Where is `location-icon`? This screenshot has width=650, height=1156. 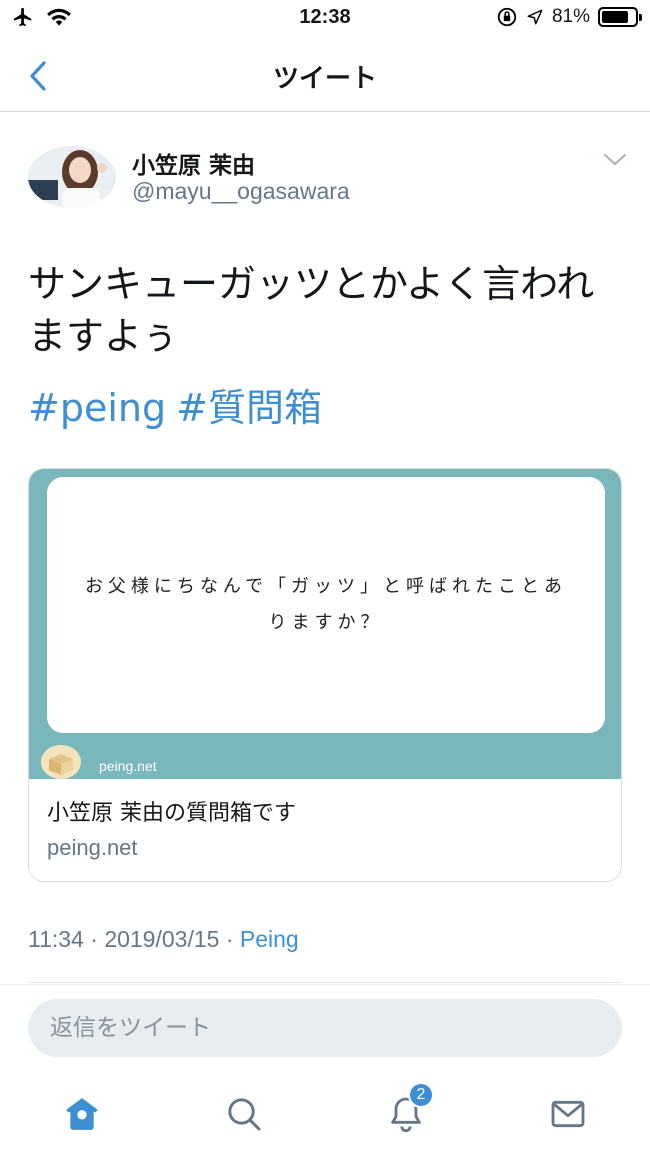
location-icon is located at coordinates (535, 17).